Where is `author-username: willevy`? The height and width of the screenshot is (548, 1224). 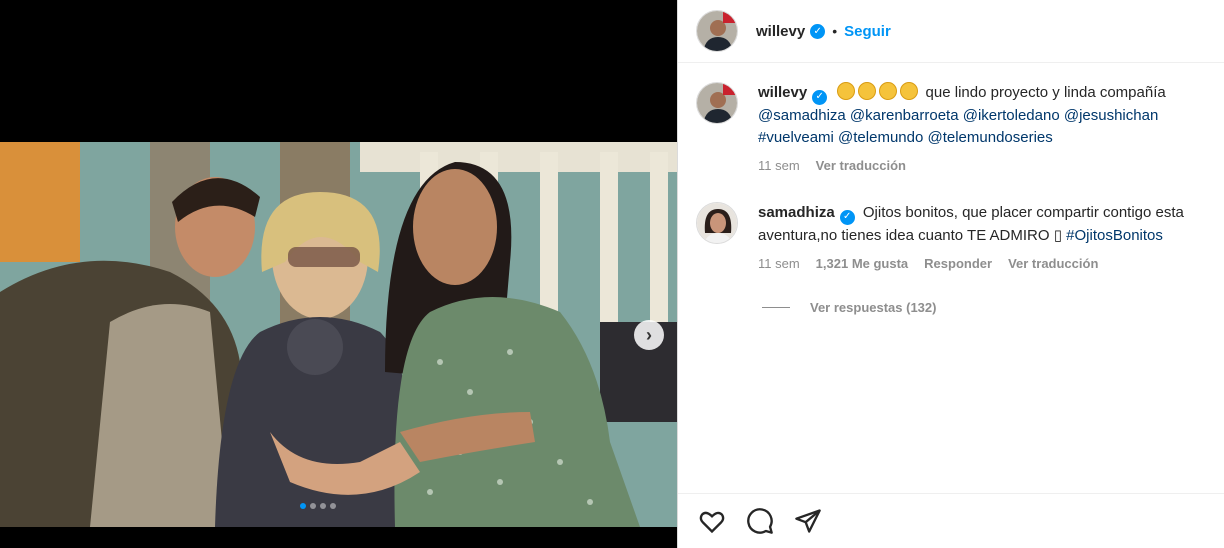 author-username: willevy is located at coordinates (780, 31).